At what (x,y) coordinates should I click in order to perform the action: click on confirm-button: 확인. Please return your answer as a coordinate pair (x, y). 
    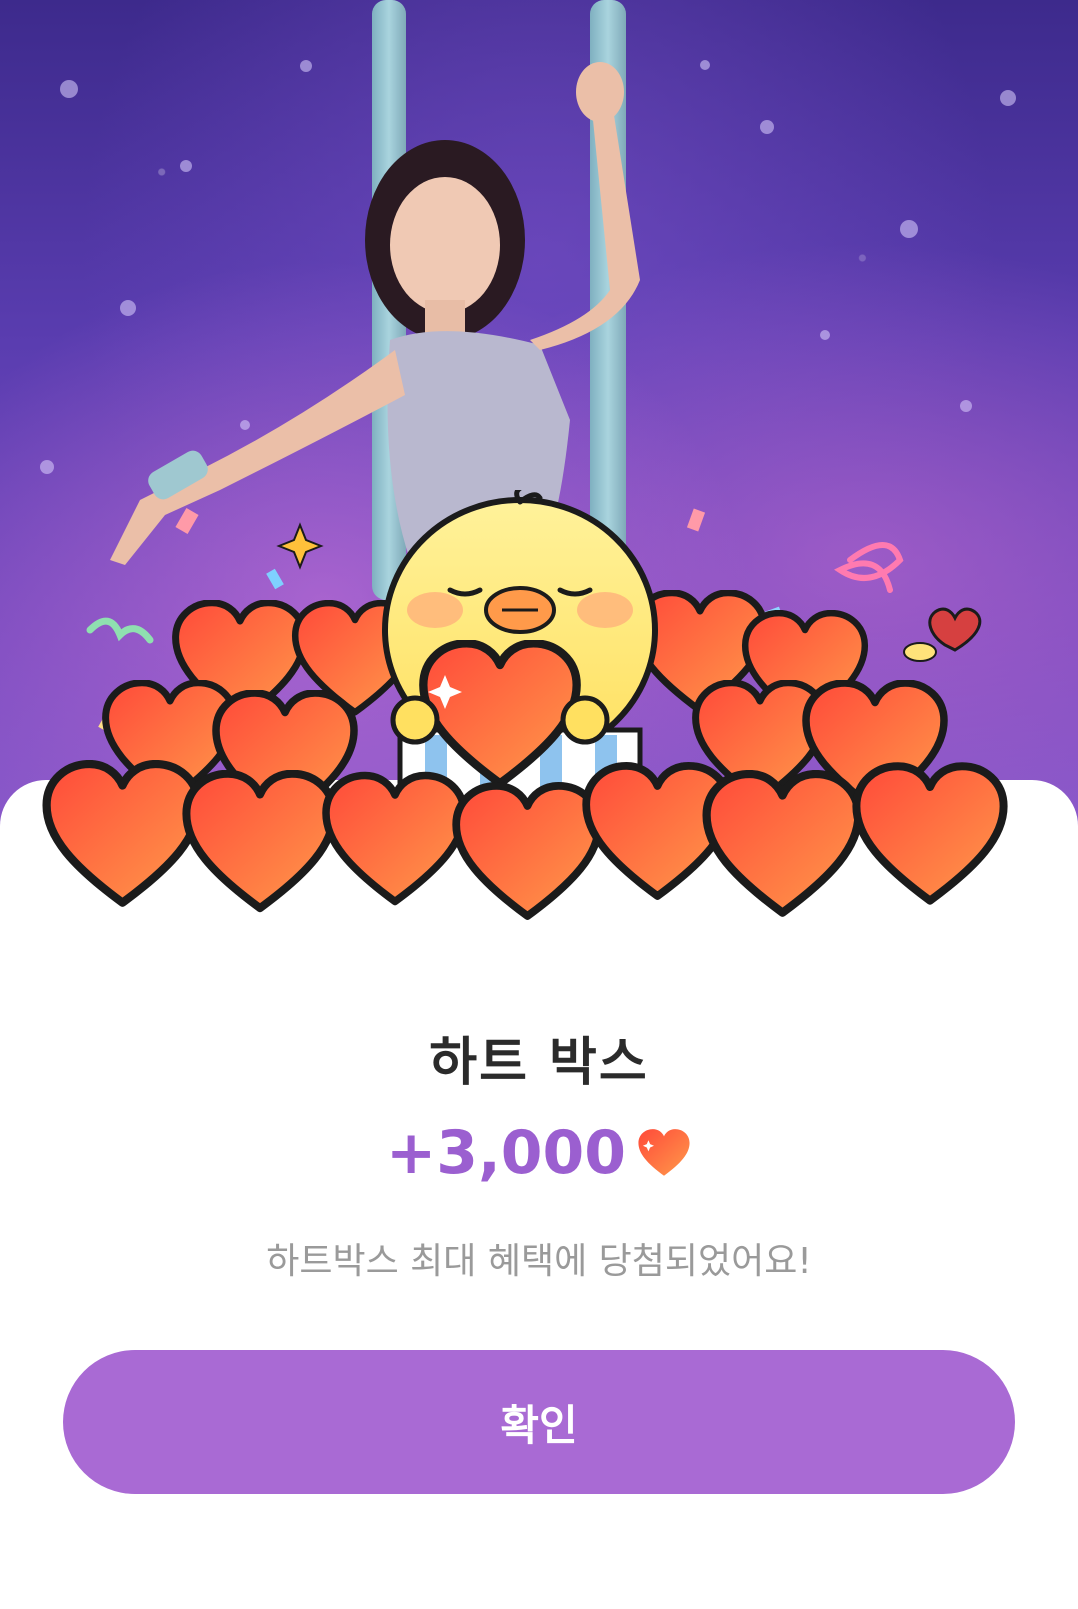
    Looking at the image, I should click on (539, 1422).